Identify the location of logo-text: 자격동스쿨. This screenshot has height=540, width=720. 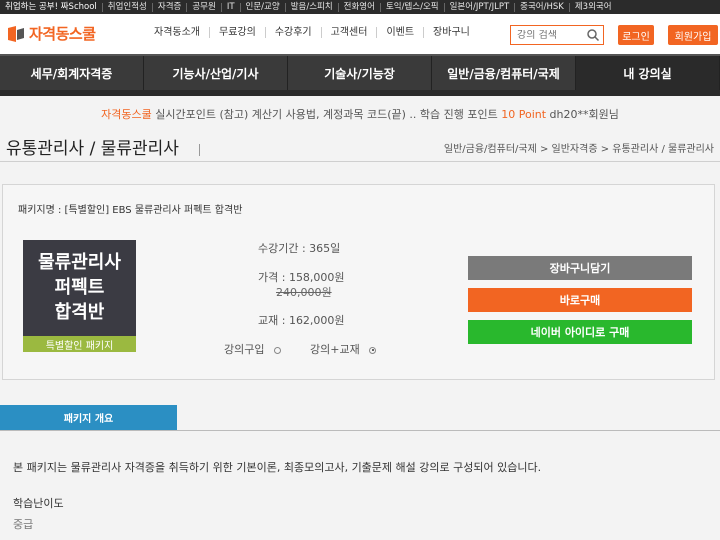
(62, 34).